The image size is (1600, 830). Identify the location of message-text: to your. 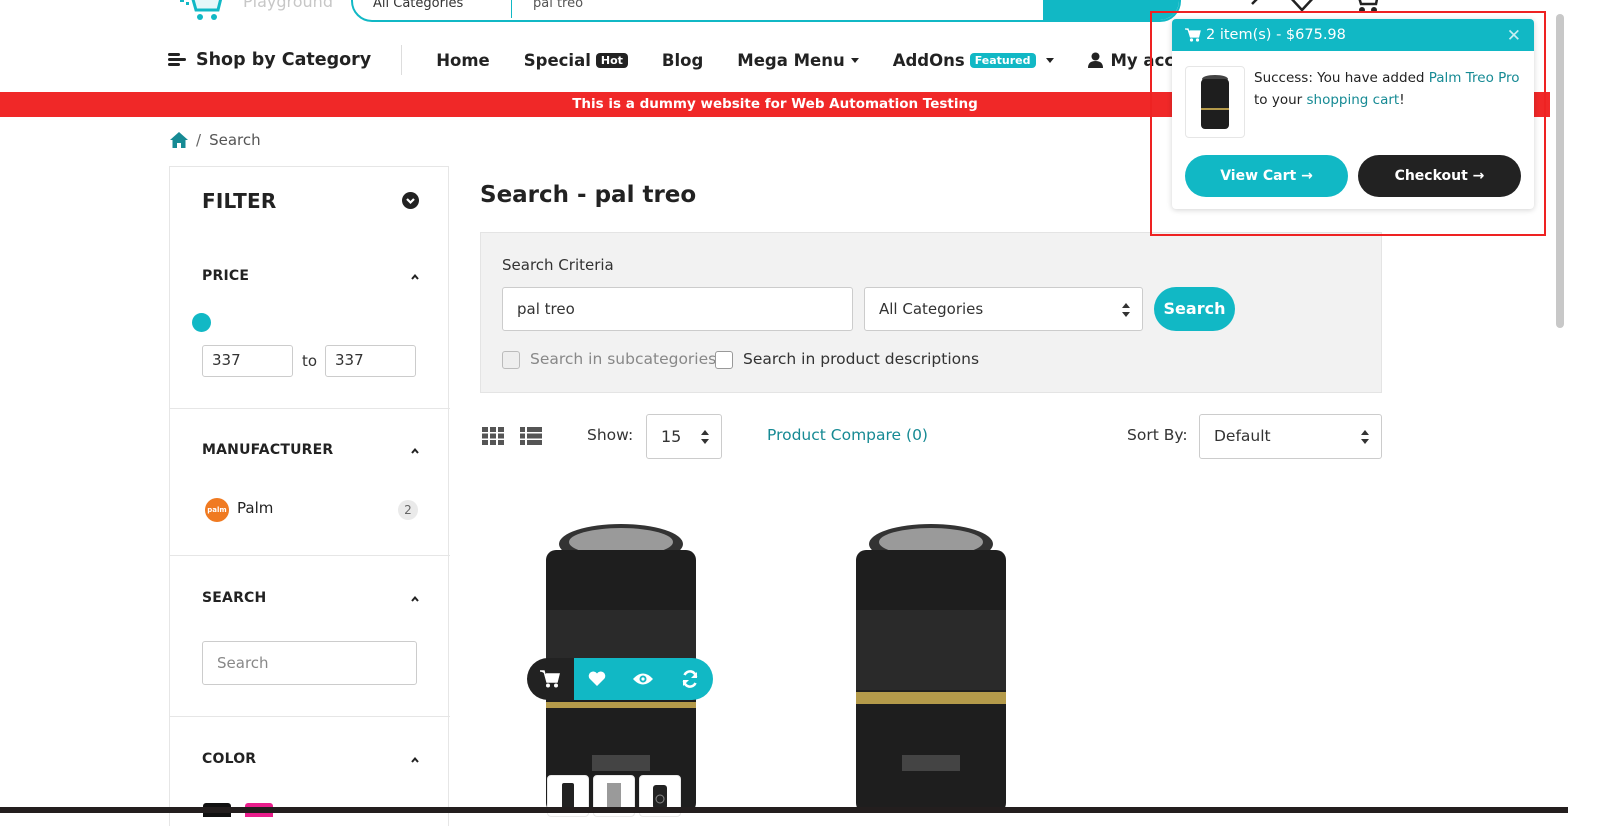
(1280, 100).